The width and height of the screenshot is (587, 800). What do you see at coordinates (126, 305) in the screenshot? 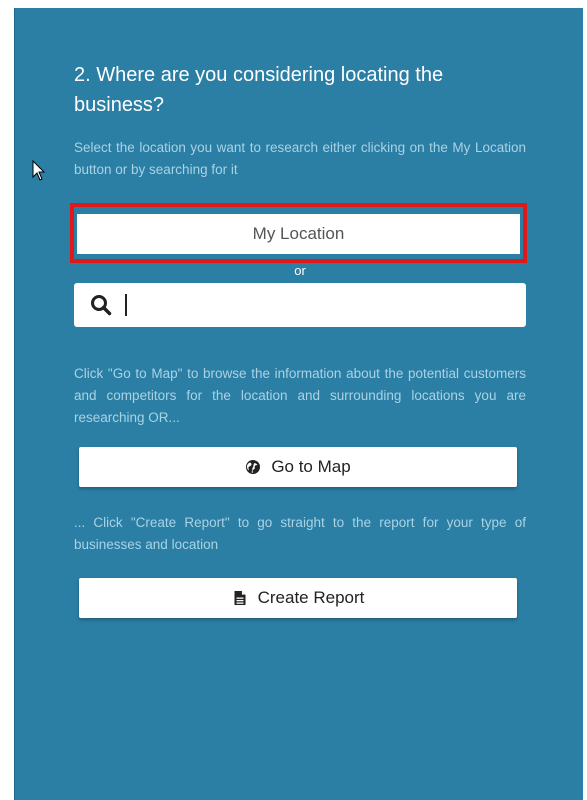
I see `text-caret` at bounding box center [126, 305].